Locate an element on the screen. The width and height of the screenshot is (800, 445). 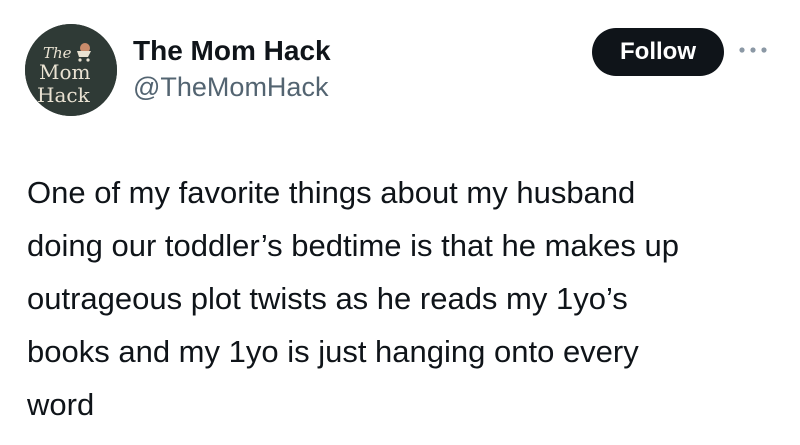
avatar: The Mom Hack is located at coordinates (71, 70).